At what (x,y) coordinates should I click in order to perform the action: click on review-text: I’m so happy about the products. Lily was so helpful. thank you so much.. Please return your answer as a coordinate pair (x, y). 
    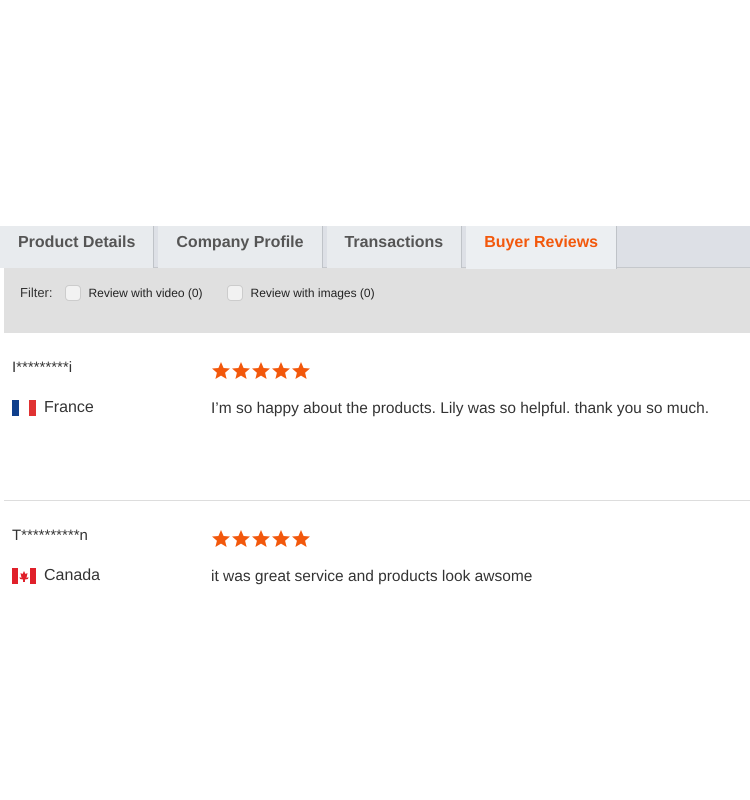
    Looking at the image, I should click on (460, 409).